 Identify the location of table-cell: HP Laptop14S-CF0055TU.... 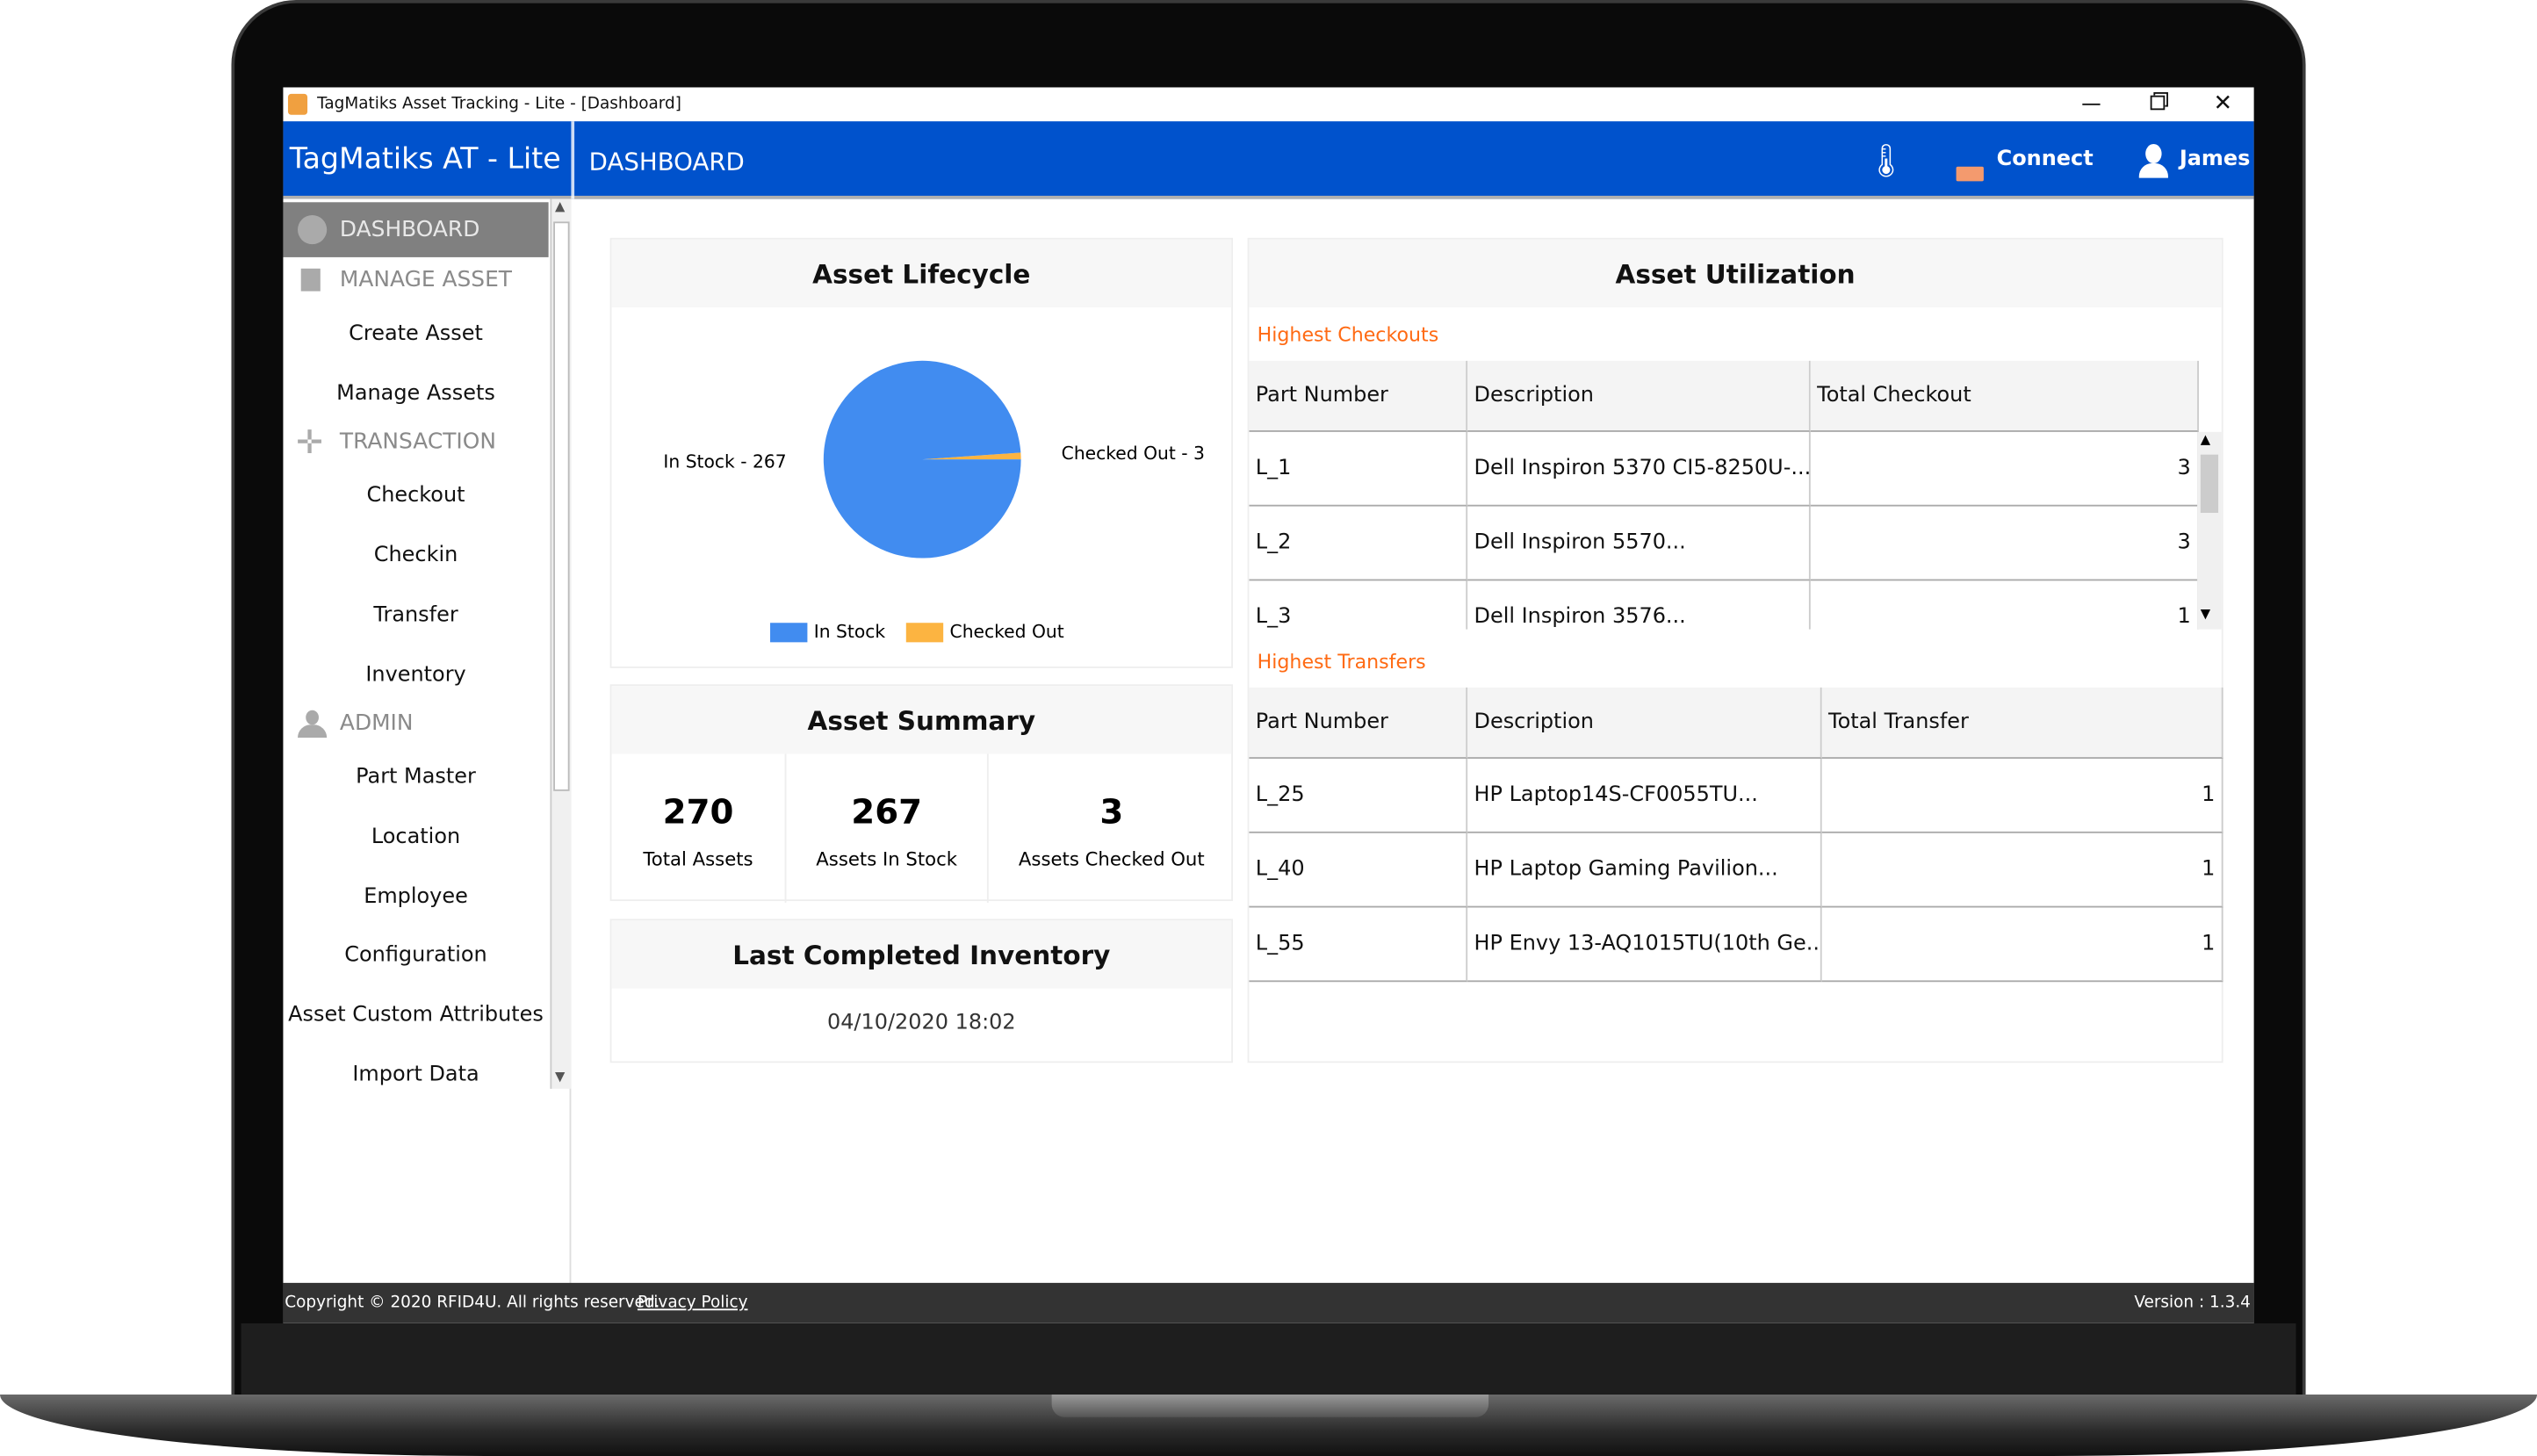
(1644, 795).